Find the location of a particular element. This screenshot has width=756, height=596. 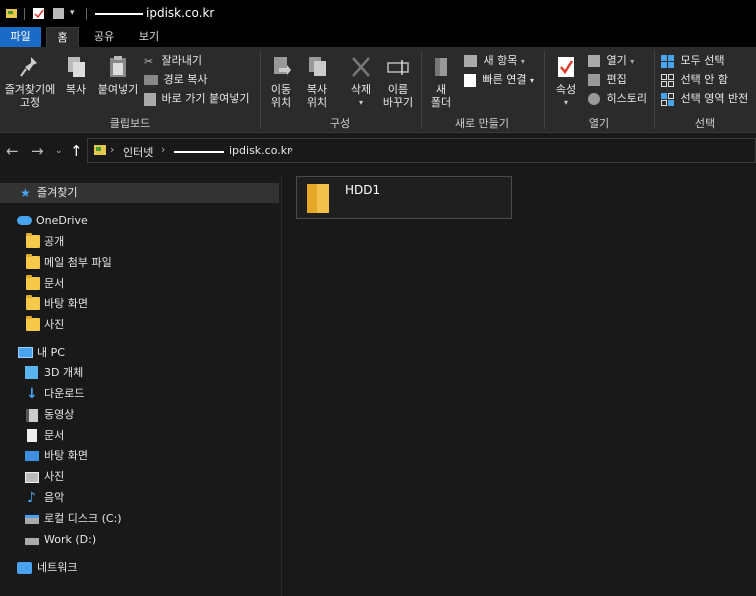

select-all-button: 모두 선택 is located at coordinates (692, 60).